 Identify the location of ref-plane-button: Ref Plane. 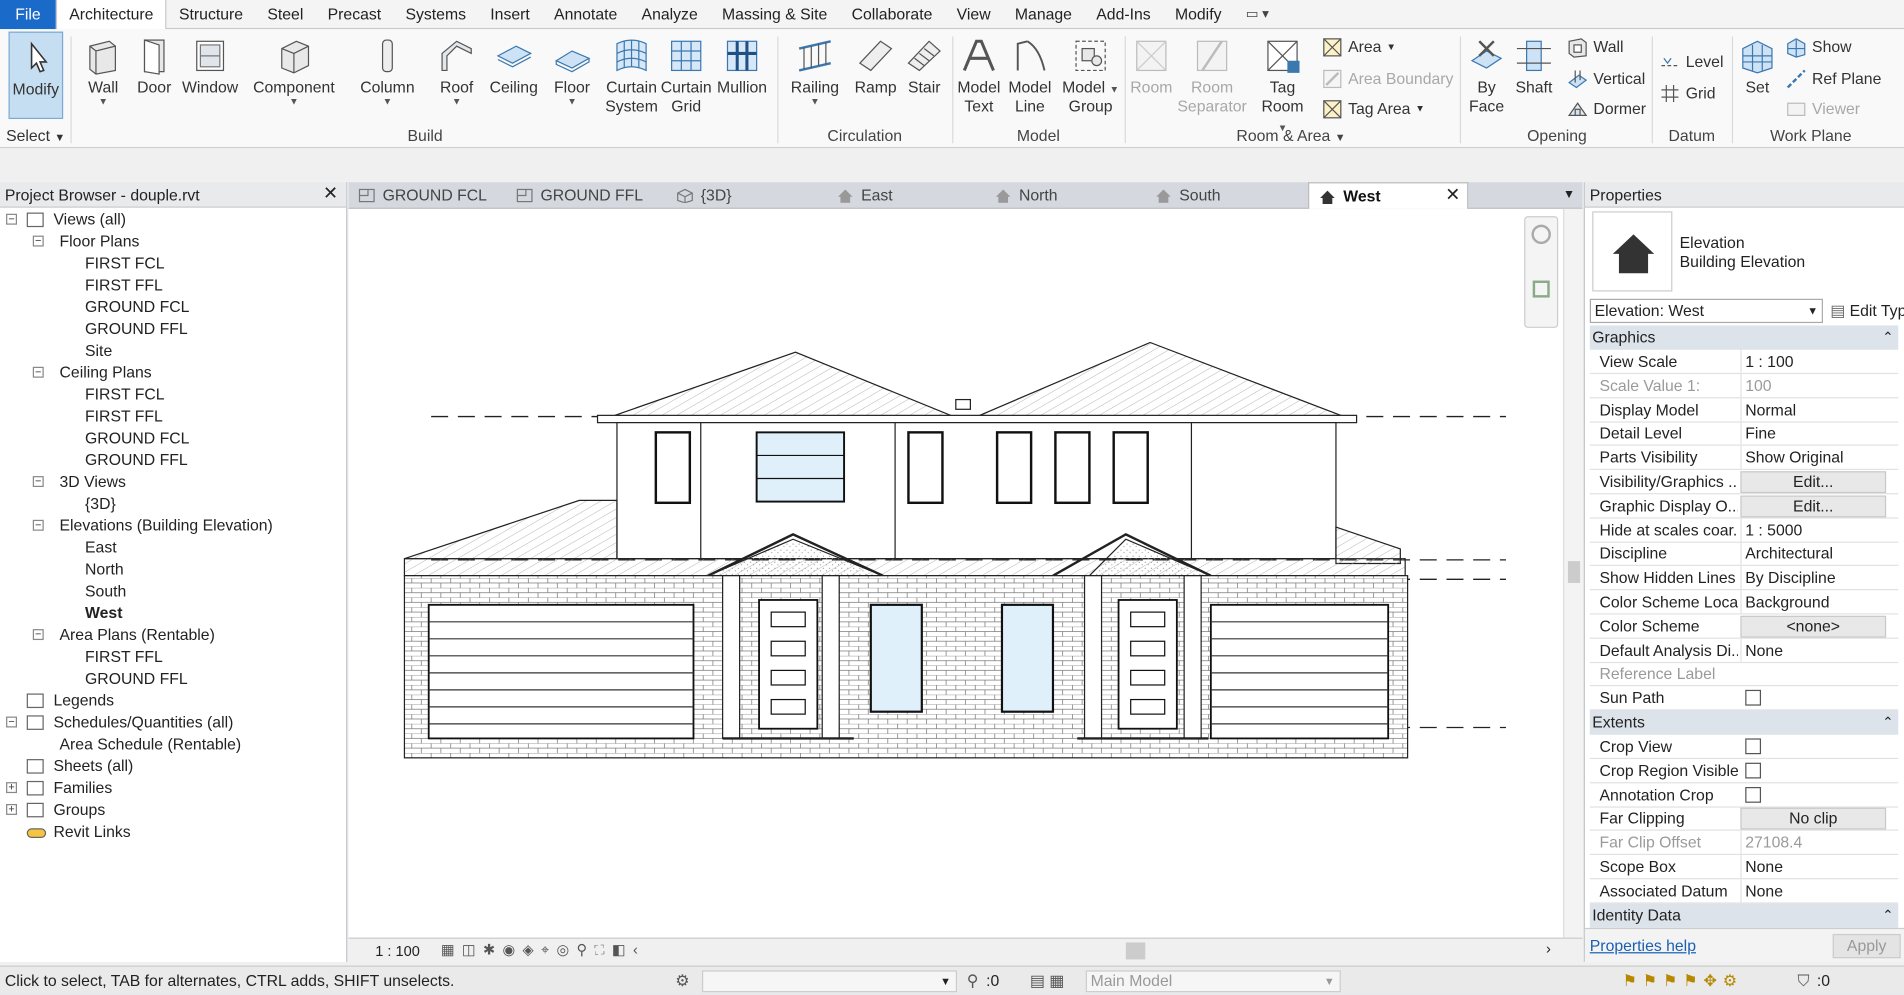
(1833, 79).